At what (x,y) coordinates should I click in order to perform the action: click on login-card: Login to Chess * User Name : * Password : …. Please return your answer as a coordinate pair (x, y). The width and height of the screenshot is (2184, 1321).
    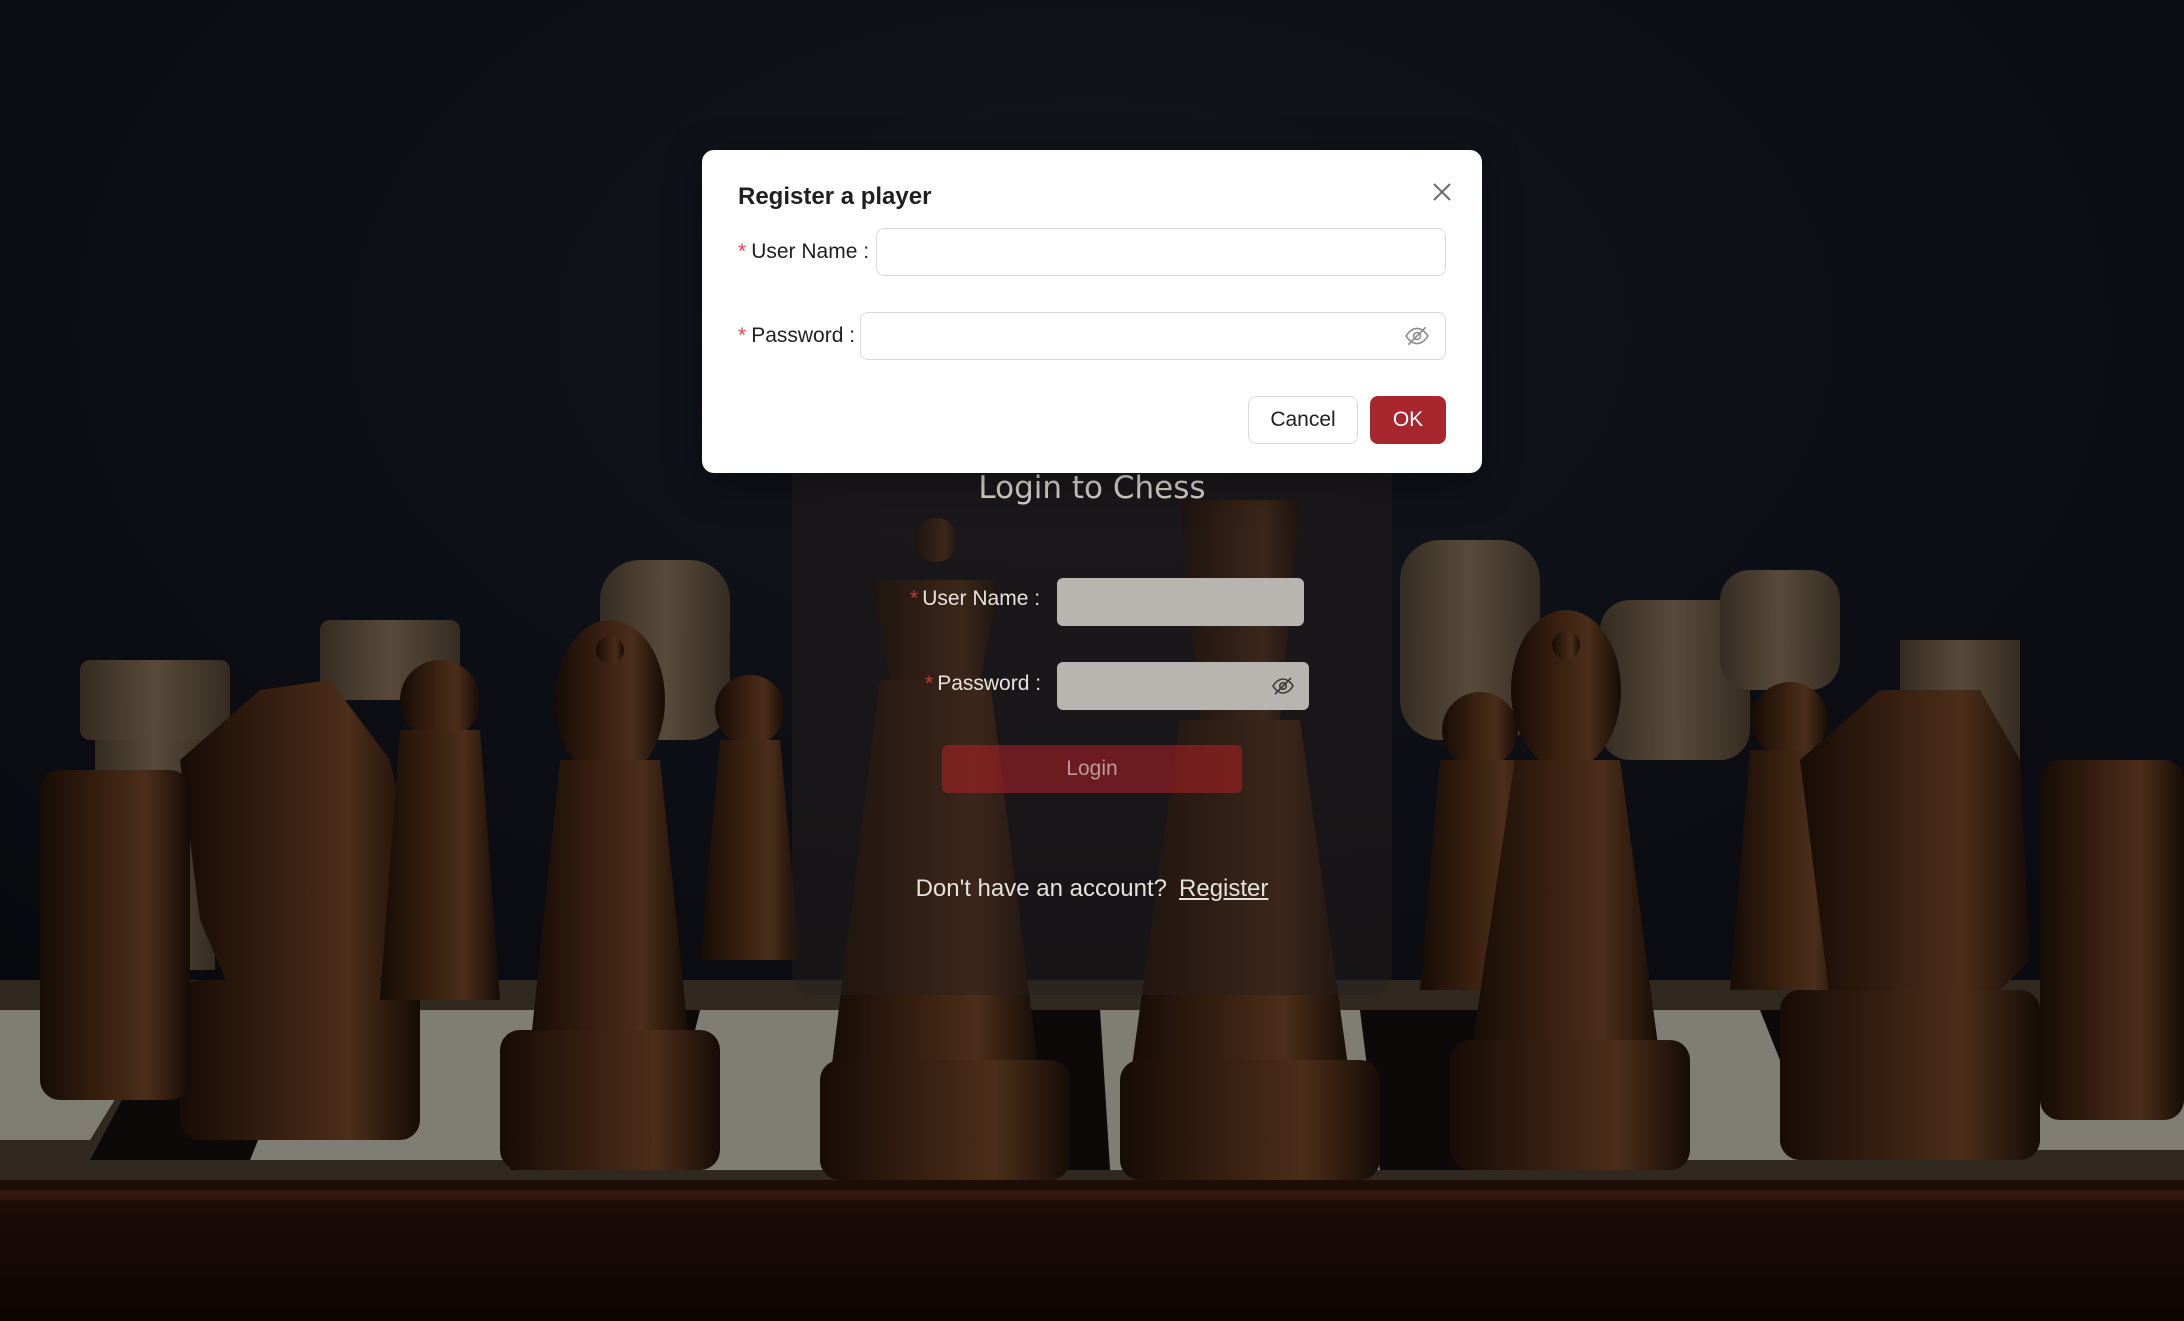
    Looking at the image, I should click on (1092, 722).